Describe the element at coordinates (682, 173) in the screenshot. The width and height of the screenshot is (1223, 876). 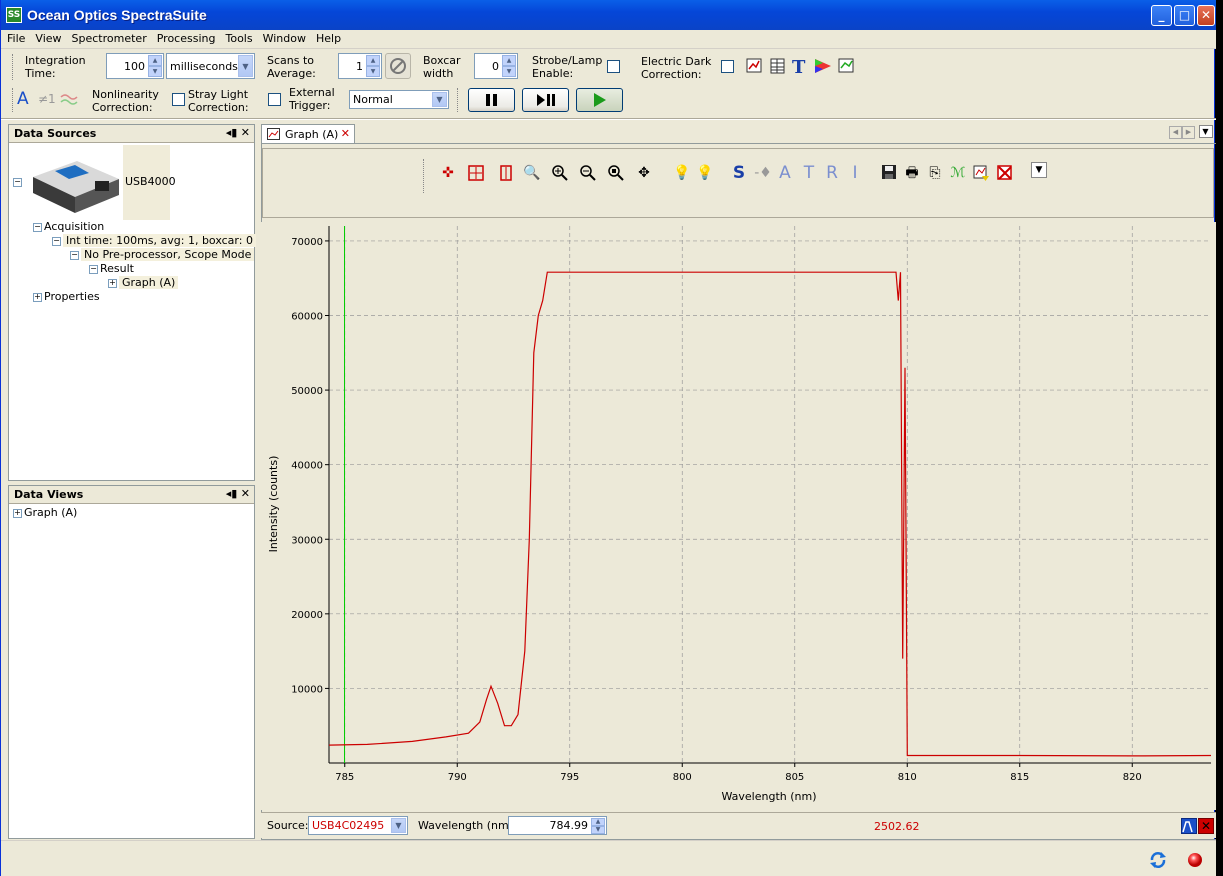
I see `light-off-icon: 💡` at that location.